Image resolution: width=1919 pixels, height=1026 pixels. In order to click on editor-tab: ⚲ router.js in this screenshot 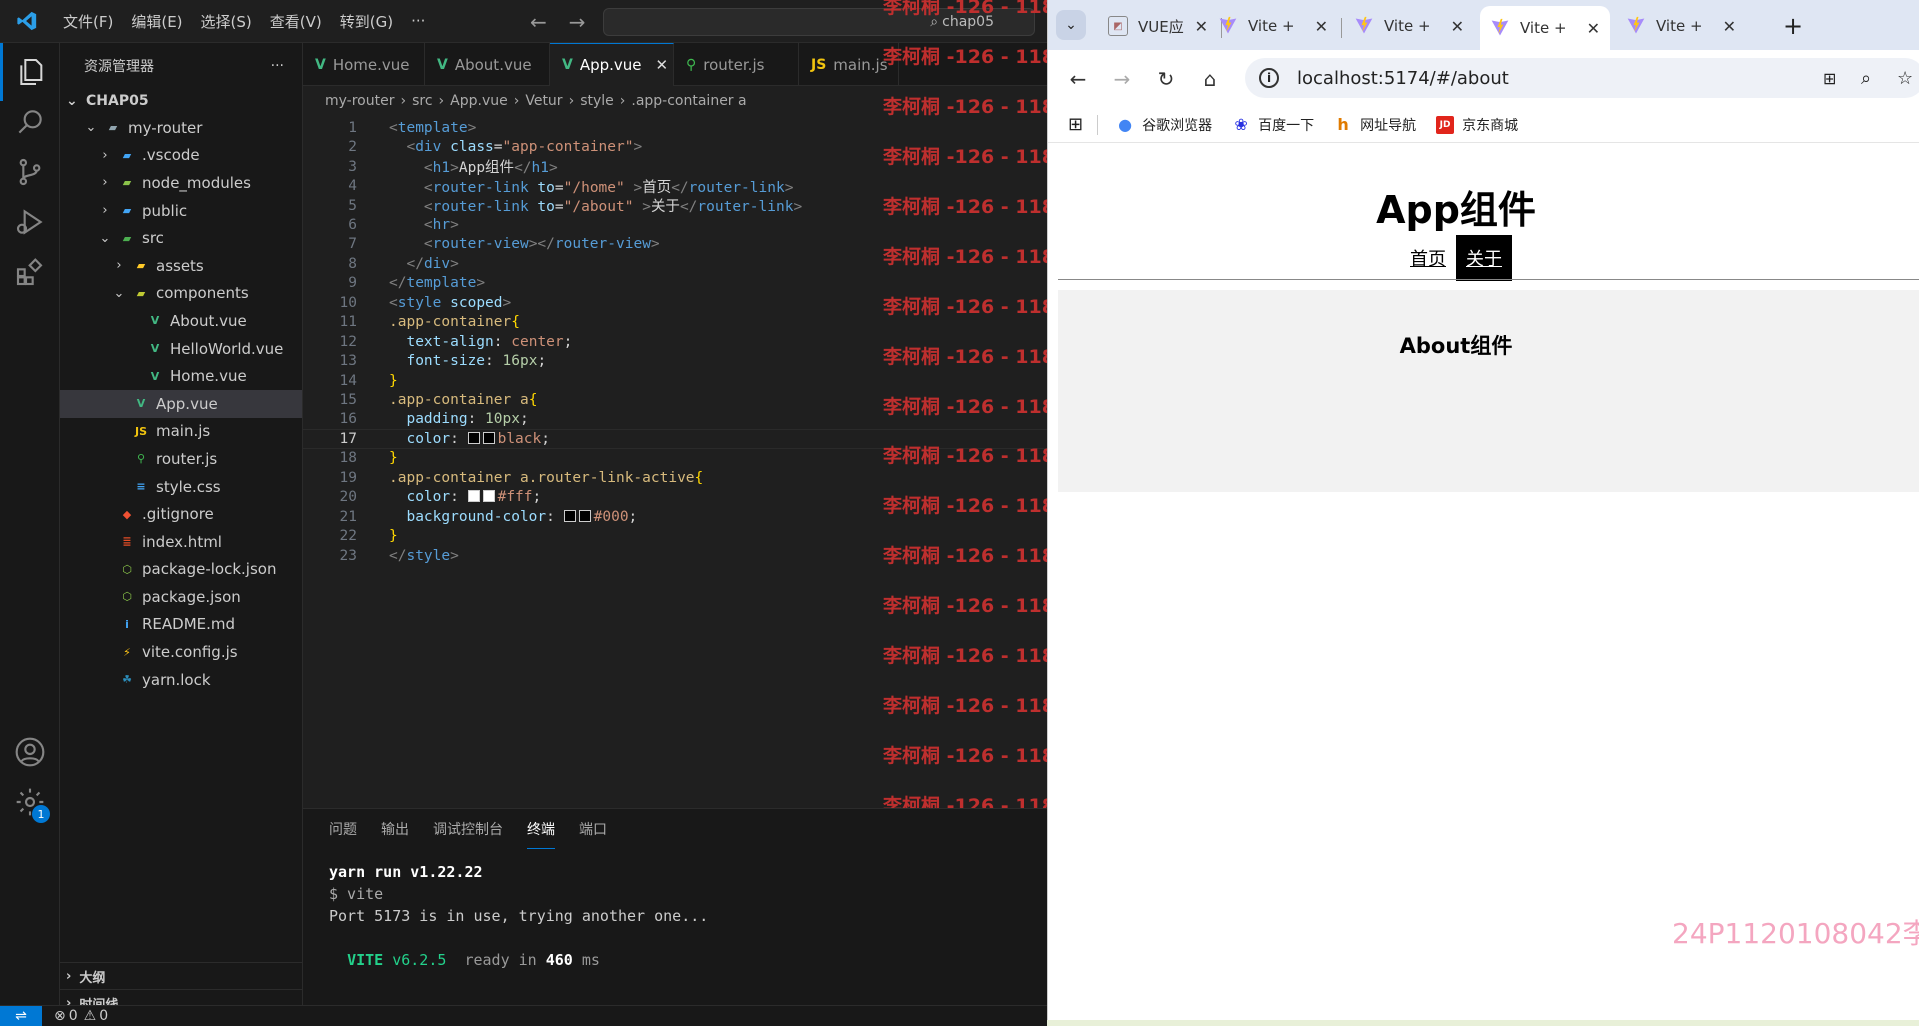, I will do `click(736, 64)`.